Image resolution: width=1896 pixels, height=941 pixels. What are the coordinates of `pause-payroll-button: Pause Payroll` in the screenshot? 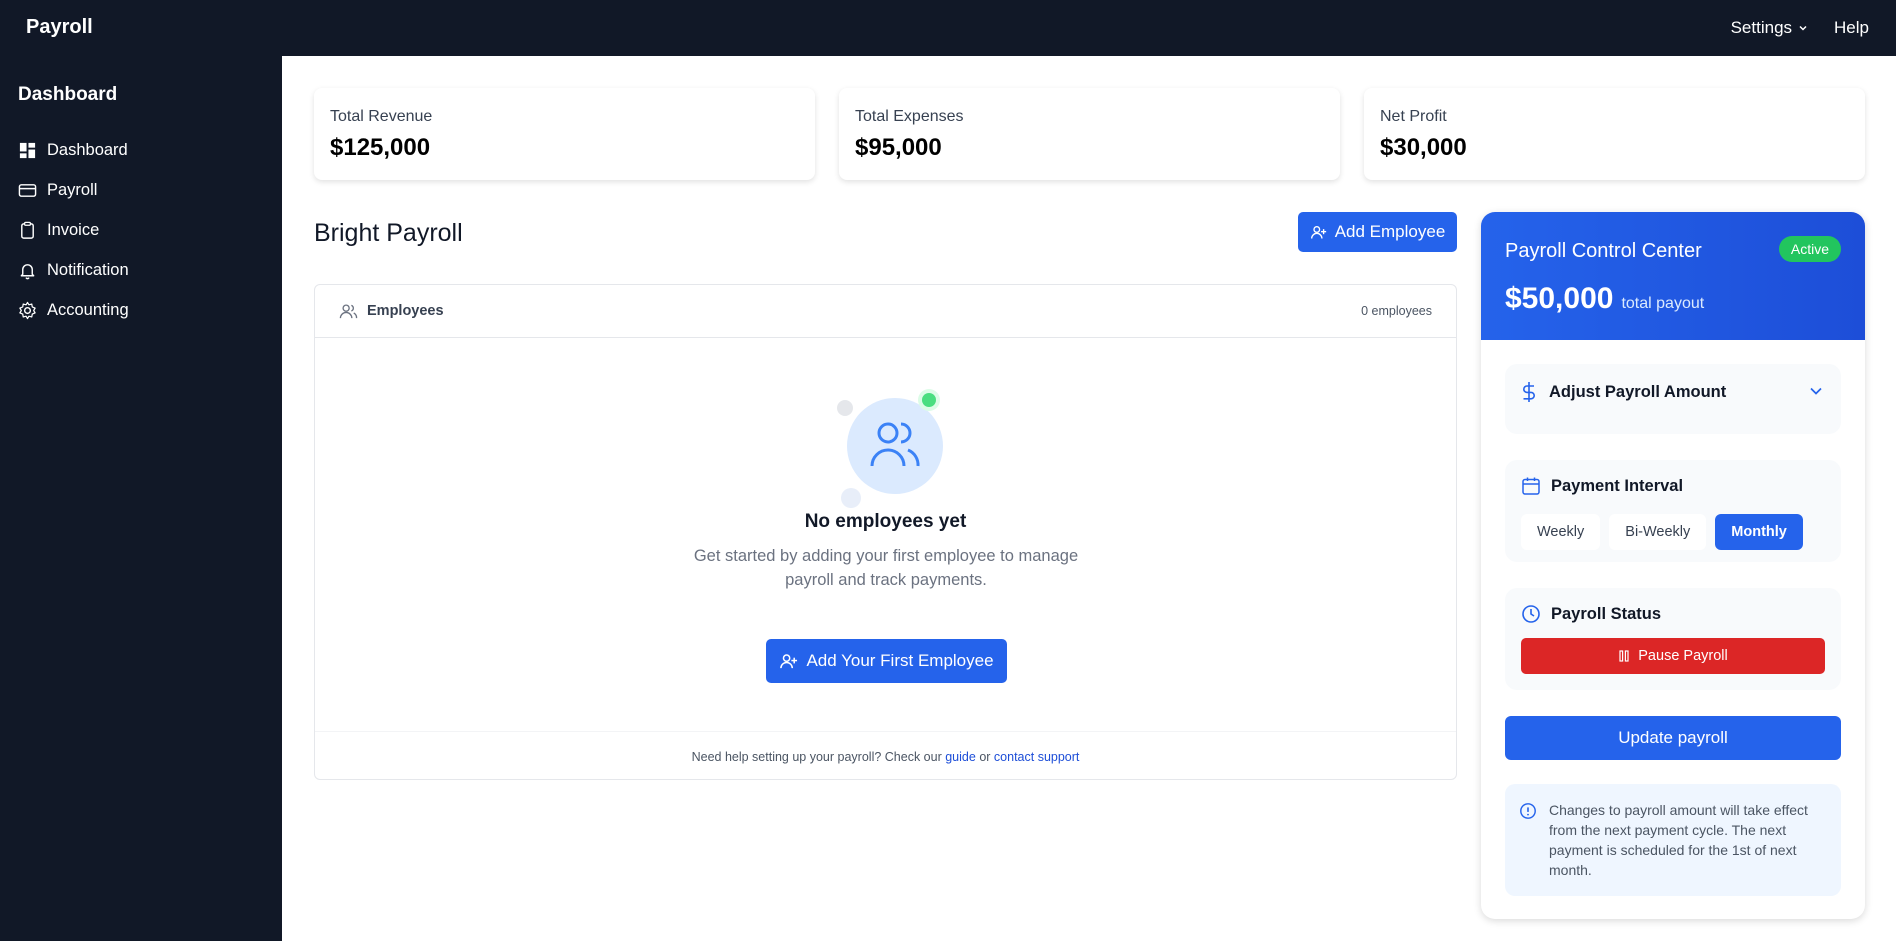 It's located at (1673, 656).